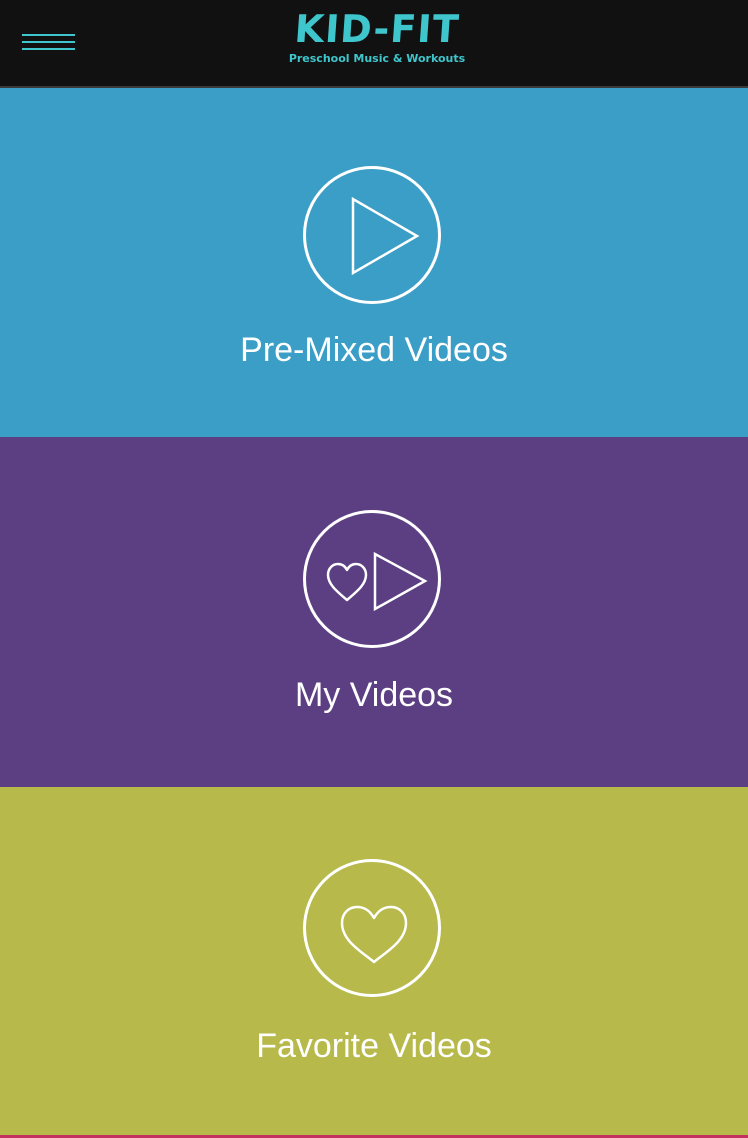 Image resolution: width=748 pixels, height=1138 pixels. What do you see at coordinates (374, 350) in the screenshot?
I see `tile-label: Pre-Mixed Videos` at bounding box center [374, 350].